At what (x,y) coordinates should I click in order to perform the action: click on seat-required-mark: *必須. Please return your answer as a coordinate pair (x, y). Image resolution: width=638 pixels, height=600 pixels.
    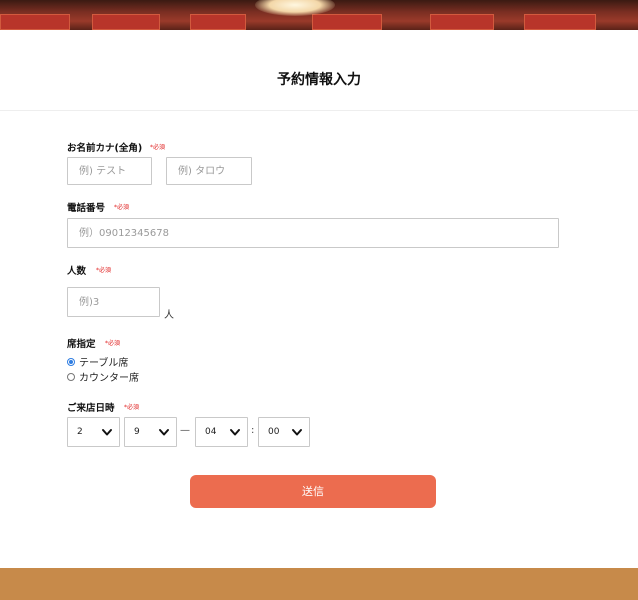
    Looking at the image, I should click on (113, 343).